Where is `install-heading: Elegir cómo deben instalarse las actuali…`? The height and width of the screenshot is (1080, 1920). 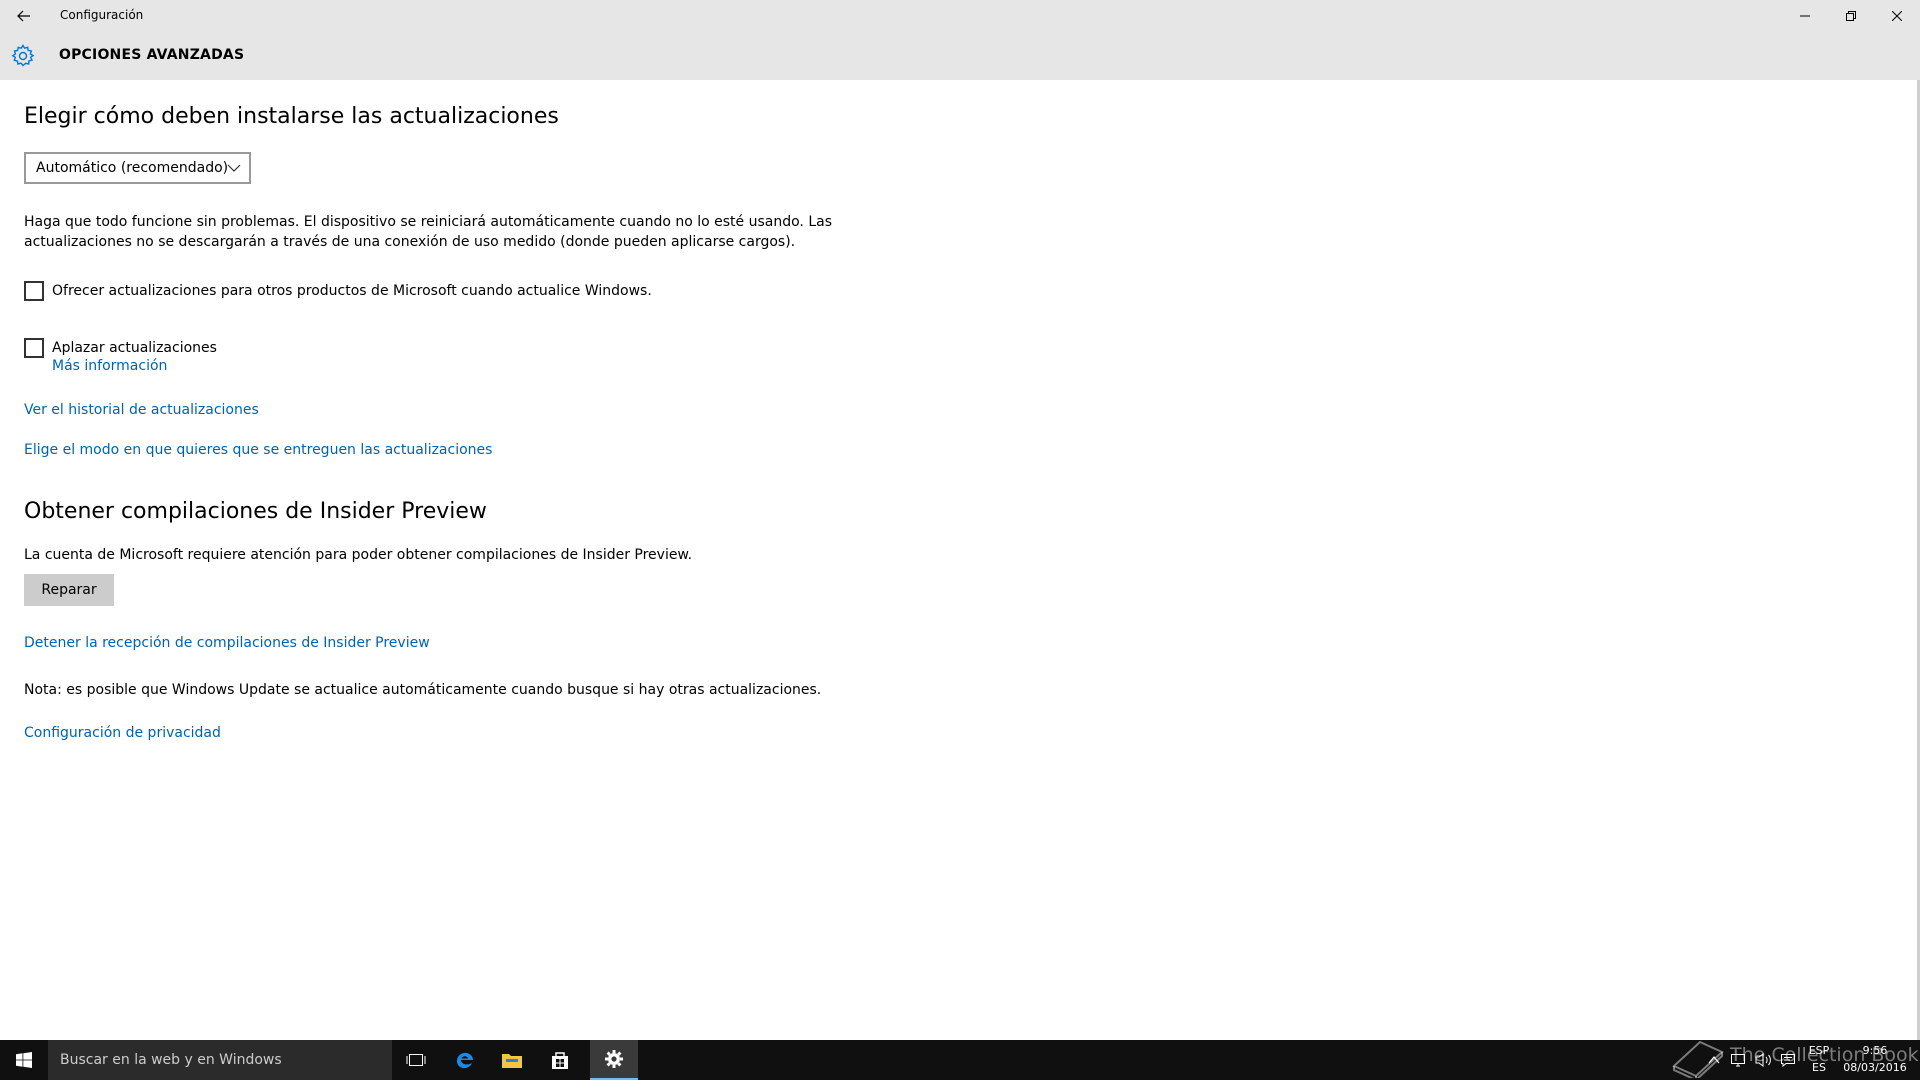 install-heading: Elegir cómo deben instalarse las actuali… is located at coordinates (291, 116).